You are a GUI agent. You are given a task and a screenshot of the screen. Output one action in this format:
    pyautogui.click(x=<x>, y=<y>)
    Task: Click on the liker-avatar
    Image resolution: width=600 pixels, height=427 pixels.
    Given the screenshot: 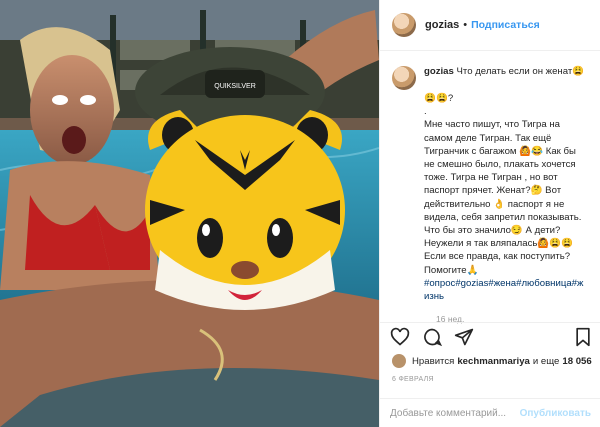 What is the action you would take?
    pyautogui.click(x=399, y=361)
    